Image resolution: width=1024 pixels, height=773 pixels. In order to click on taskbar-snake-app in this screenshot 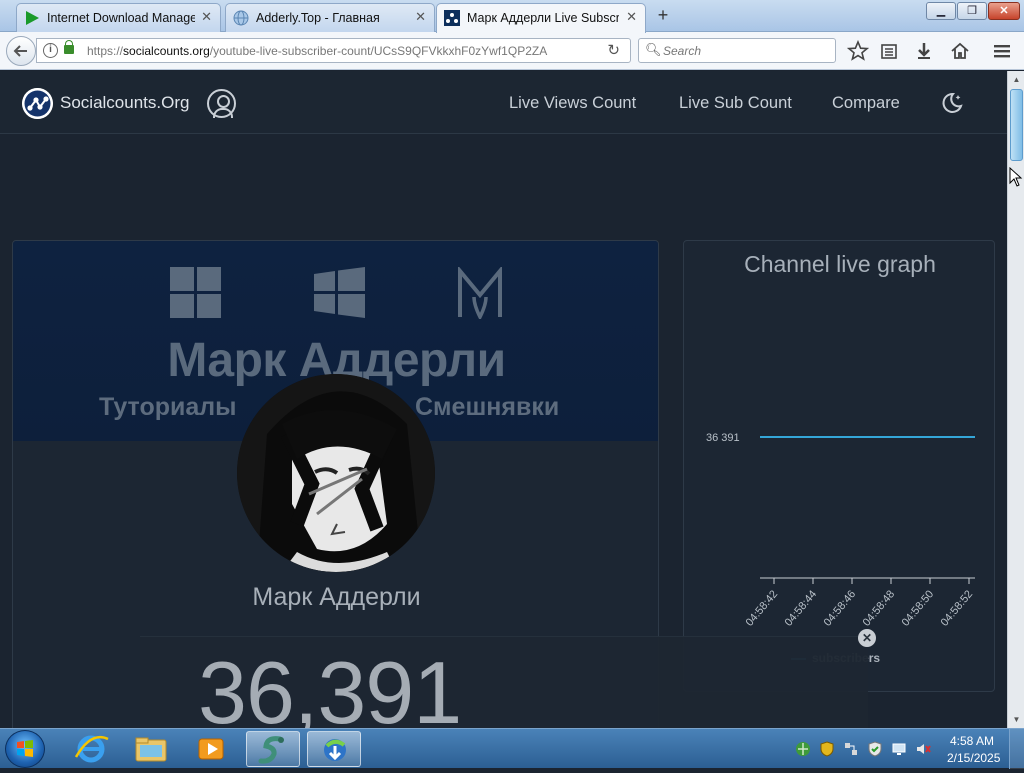, I will do `click(273, 749)`.